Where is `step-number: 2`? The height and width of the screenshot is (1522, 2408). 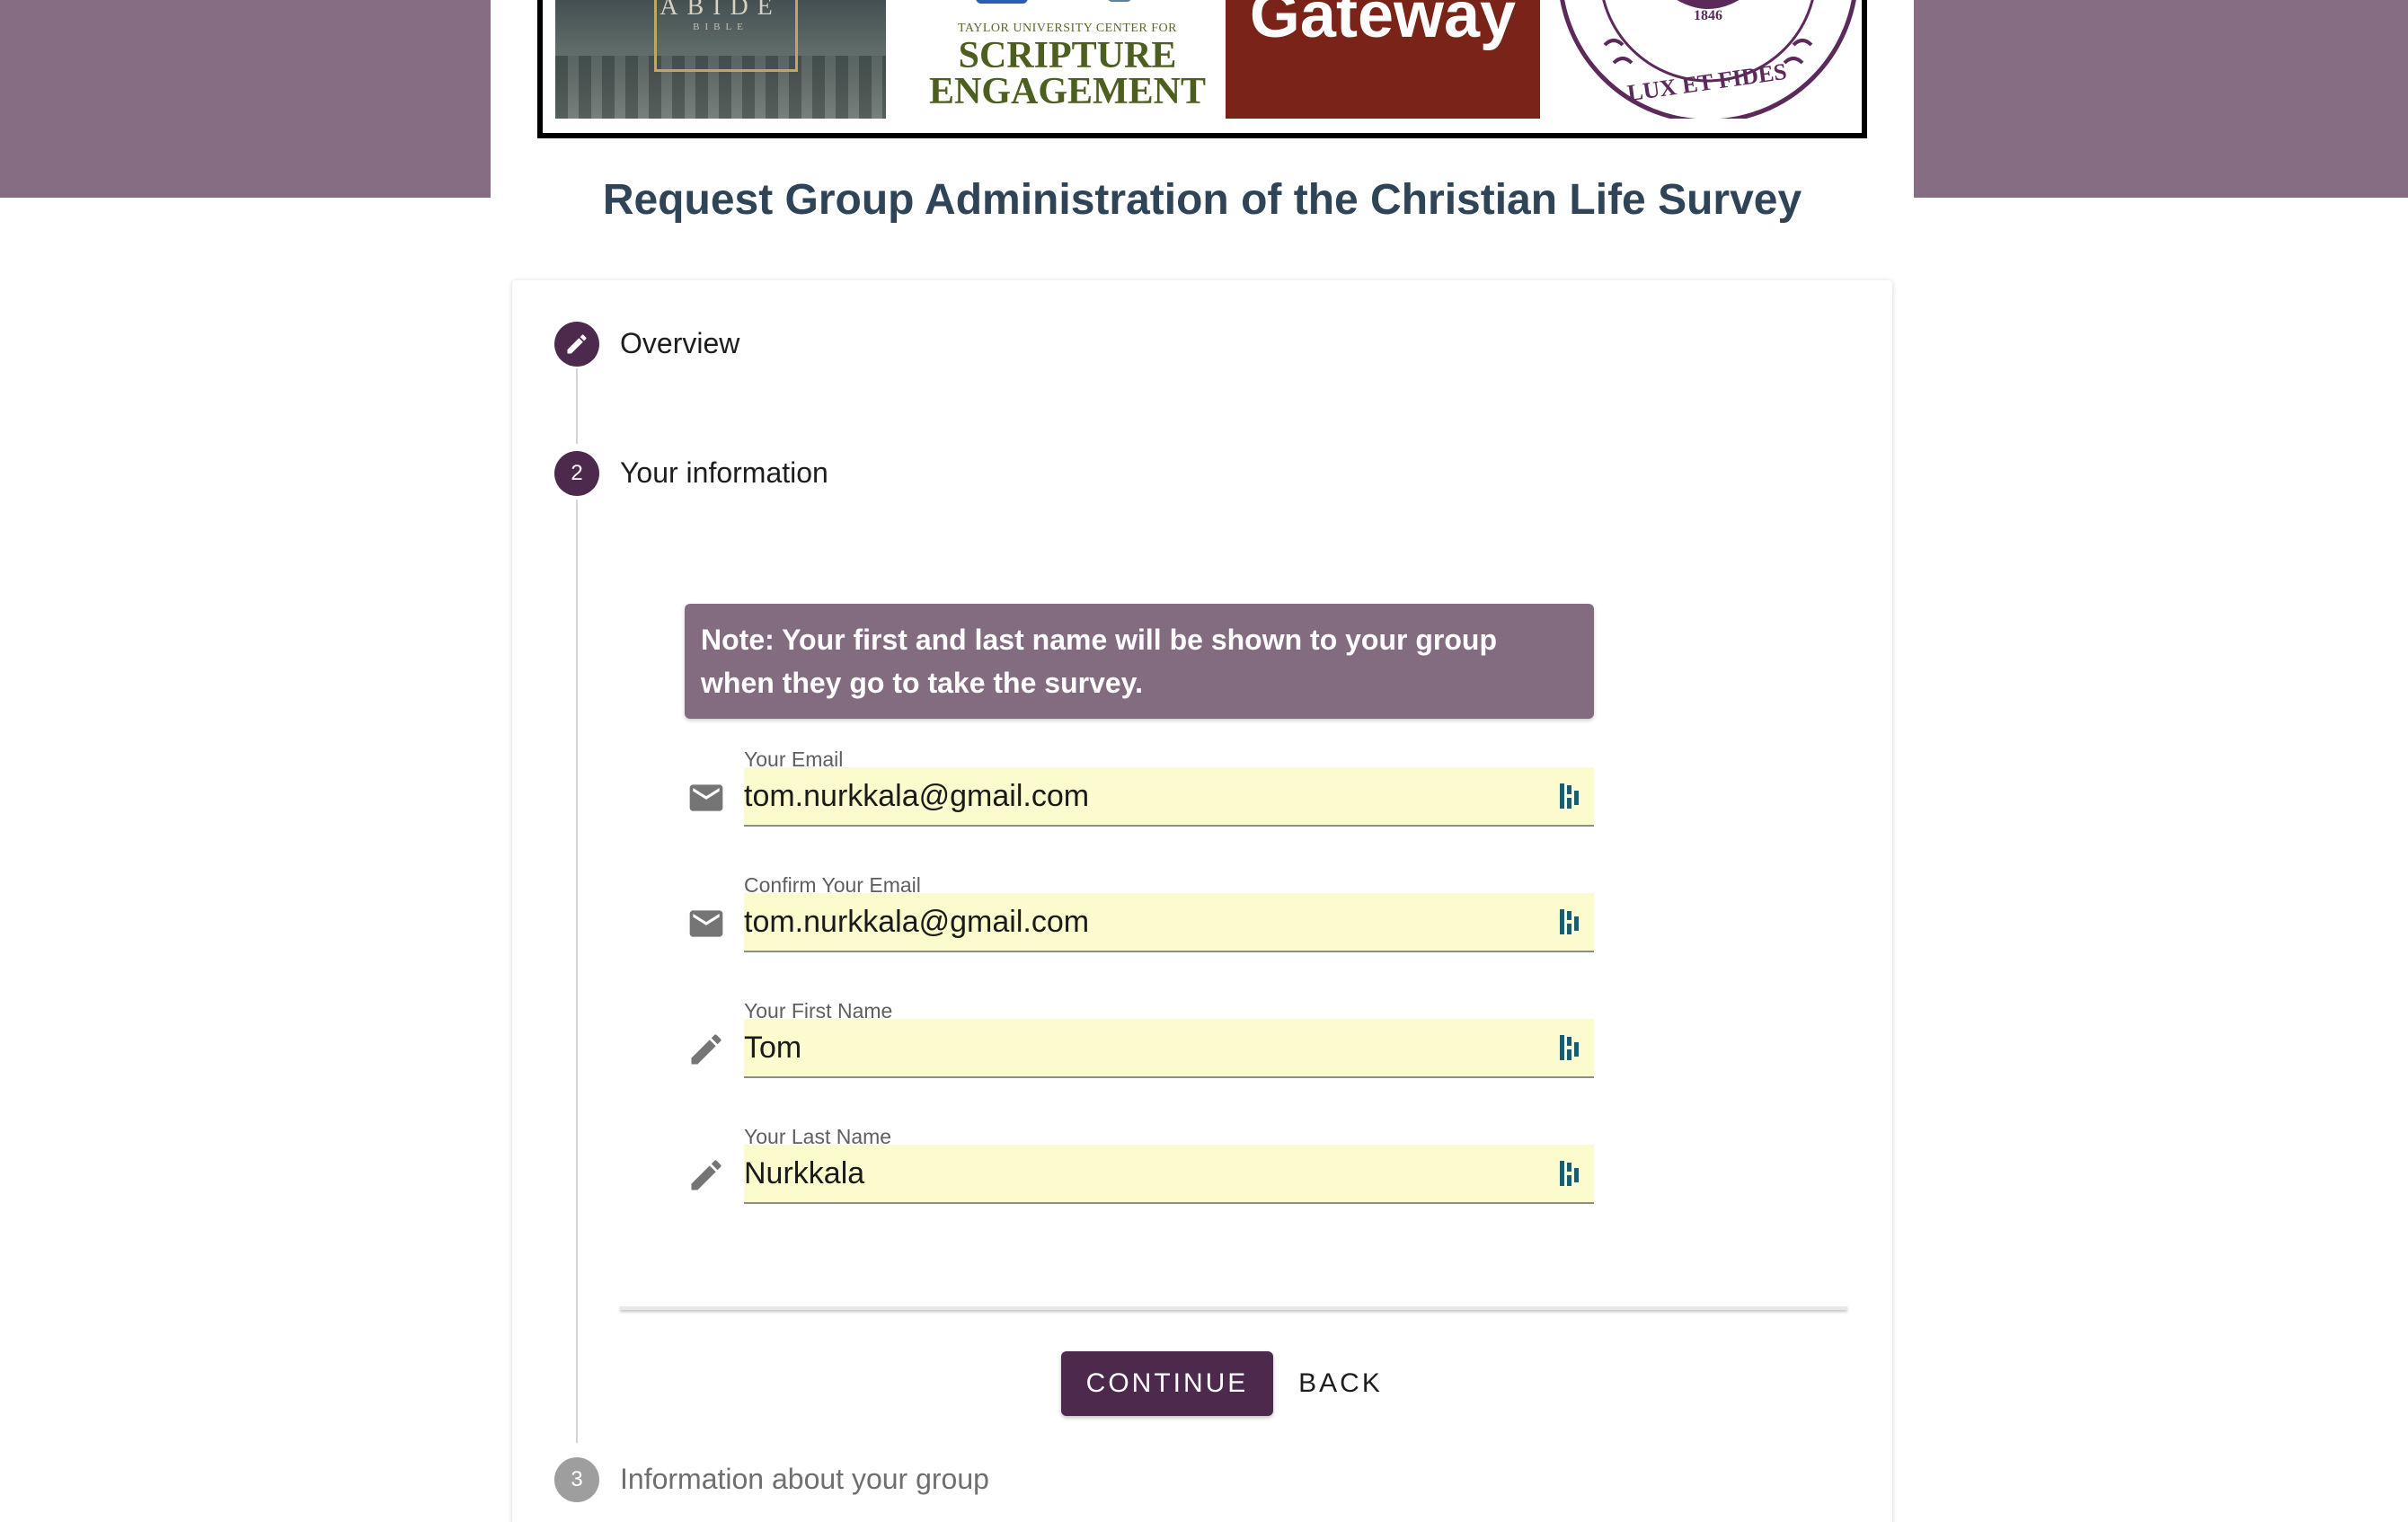 step-number: 2 is located at coordinates (577, 473).